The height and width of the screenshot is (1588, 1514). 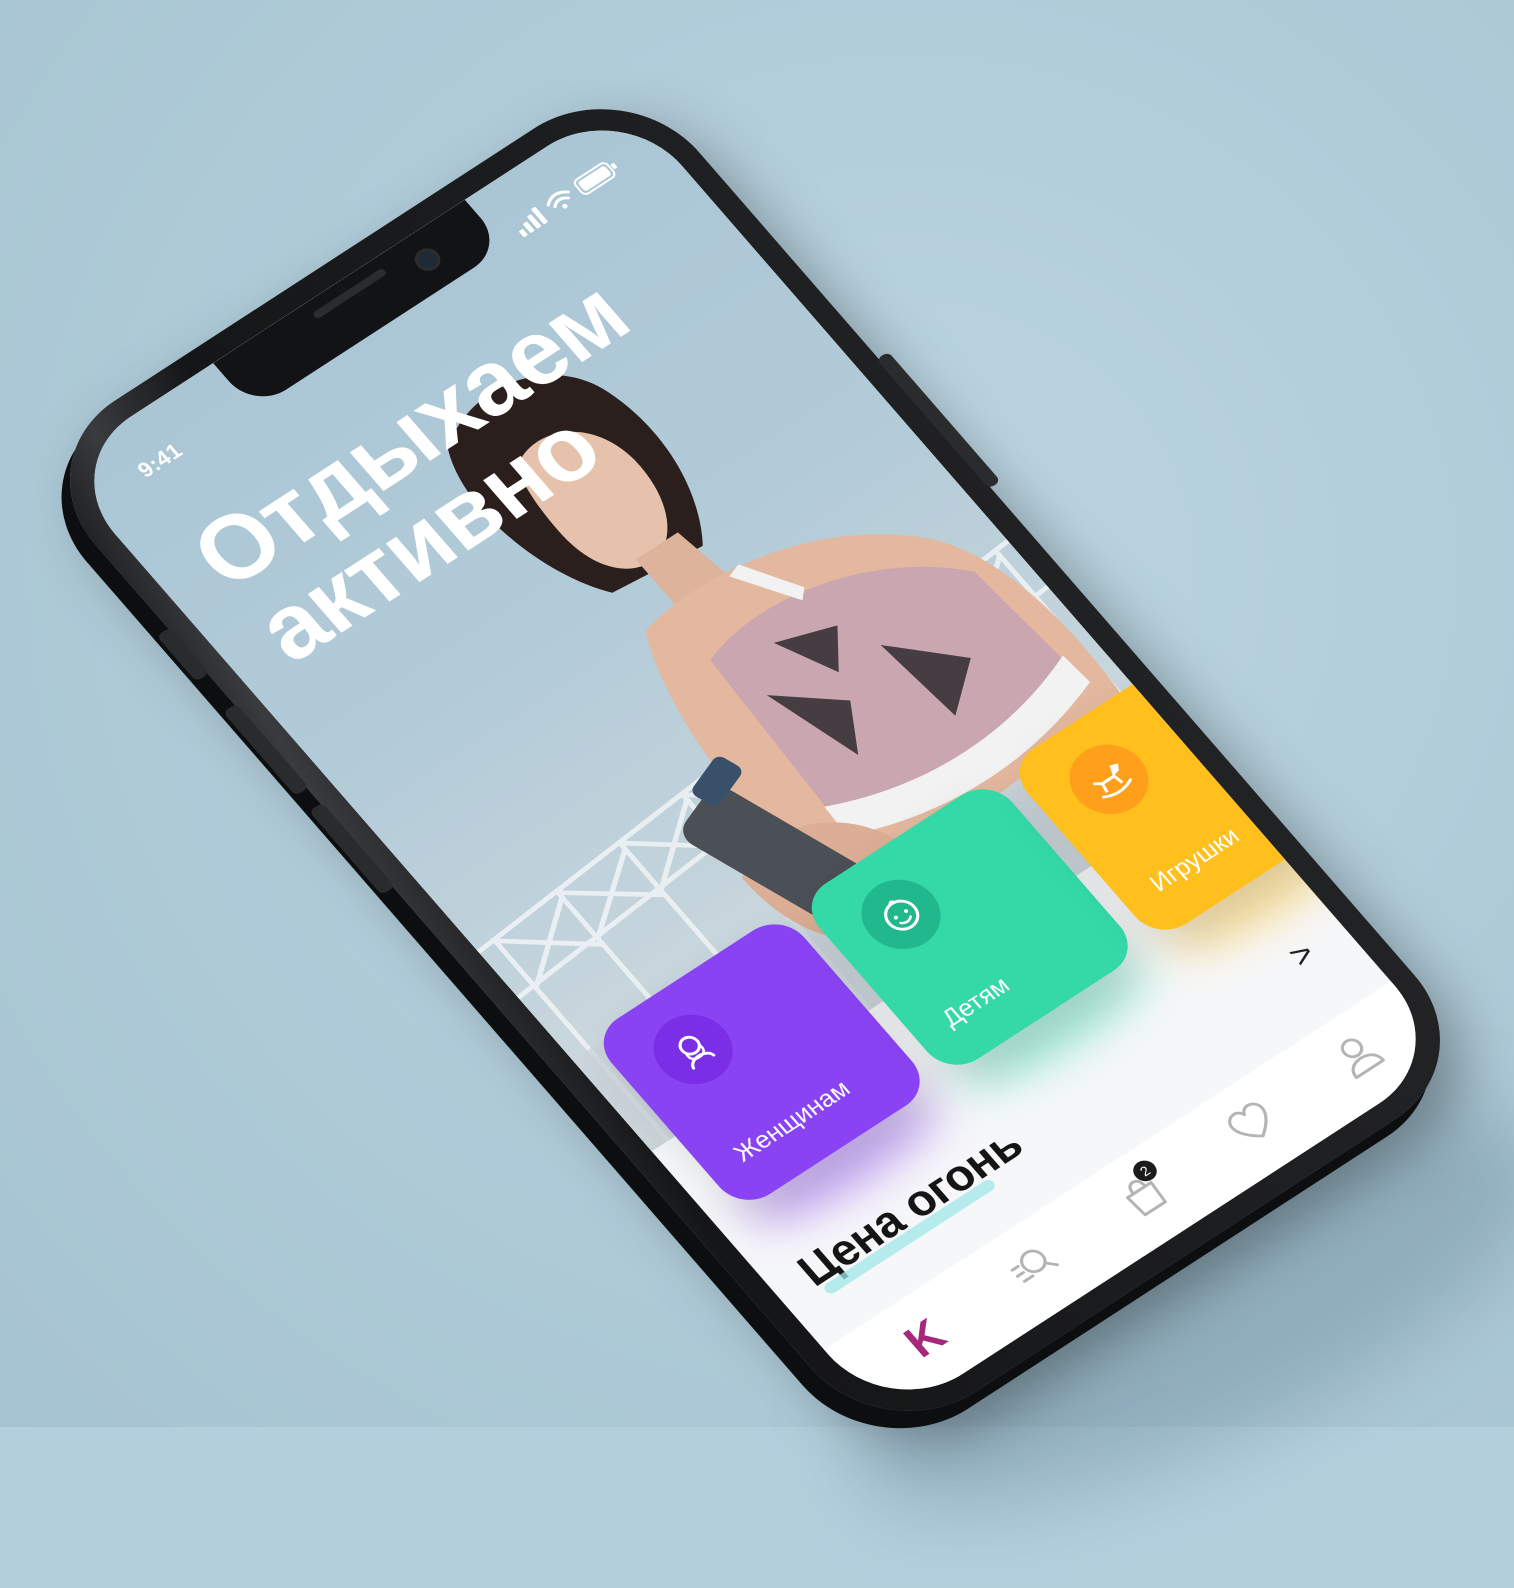 I want to click on tab-home: K, so click(x=925, y=1336).